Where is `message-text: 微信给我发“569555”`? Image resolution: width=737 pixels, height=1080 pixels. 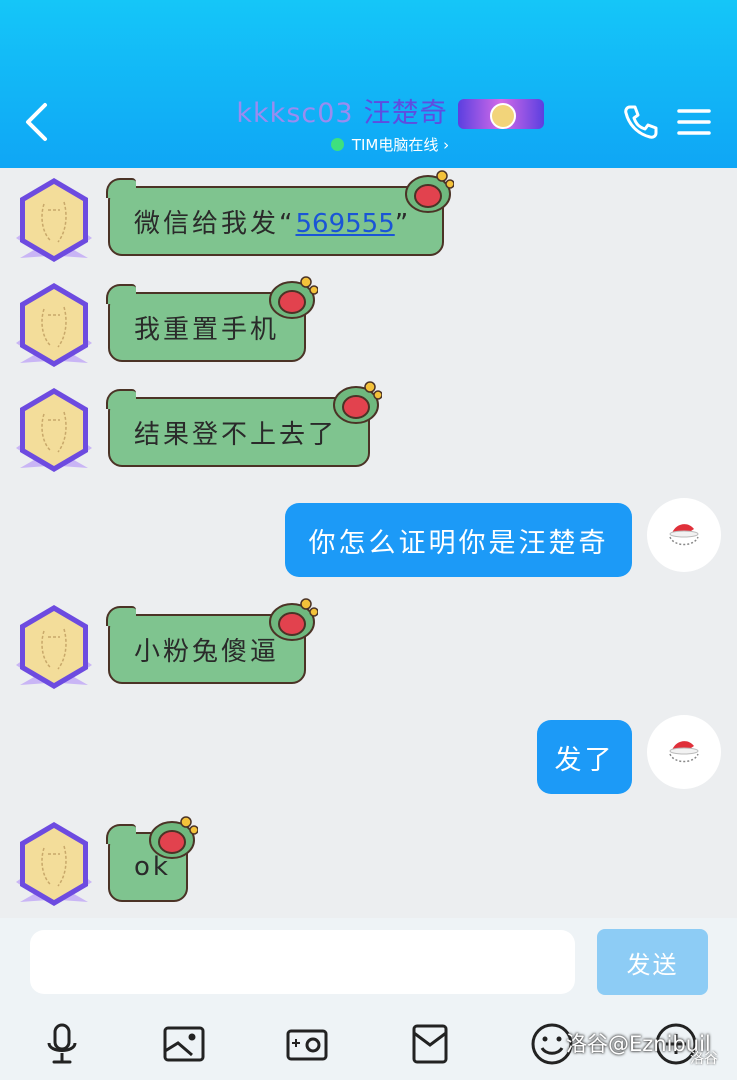
message-text: 微信给我发“569555” is located at coordinates (273, 223).